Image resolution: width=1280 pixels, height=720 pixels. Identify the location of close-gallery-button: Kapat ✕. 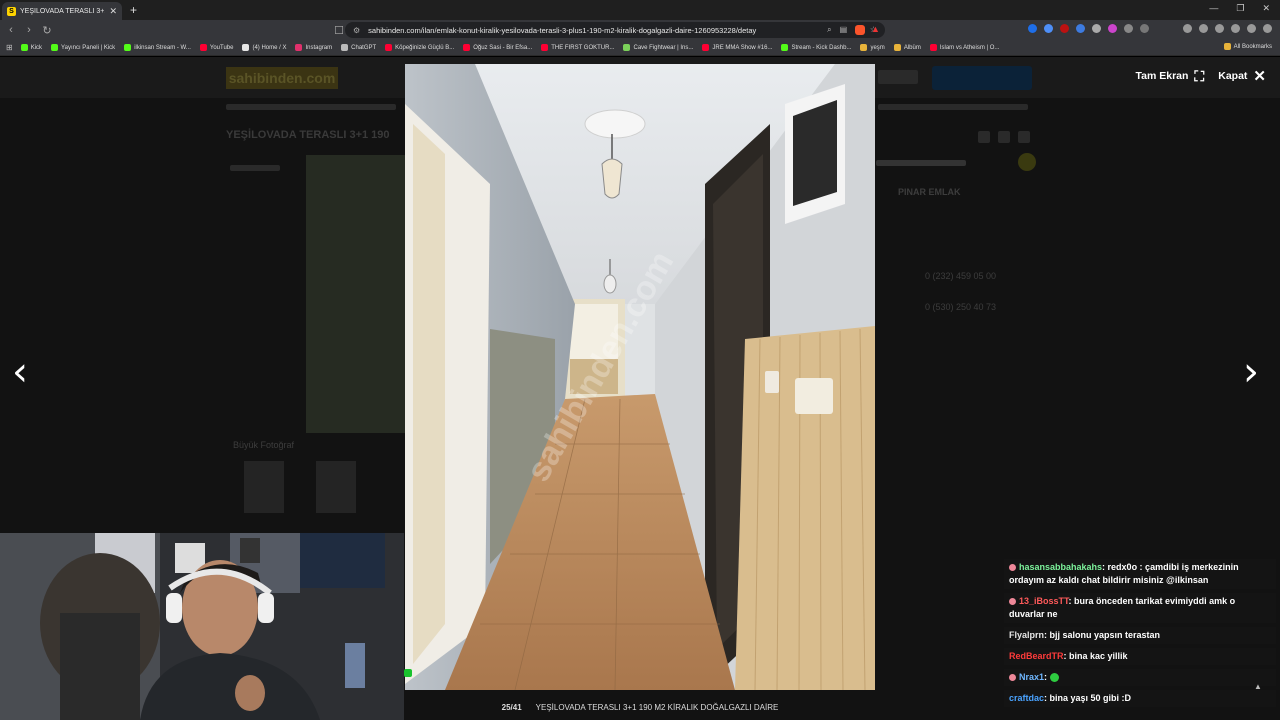
(1242, 76).